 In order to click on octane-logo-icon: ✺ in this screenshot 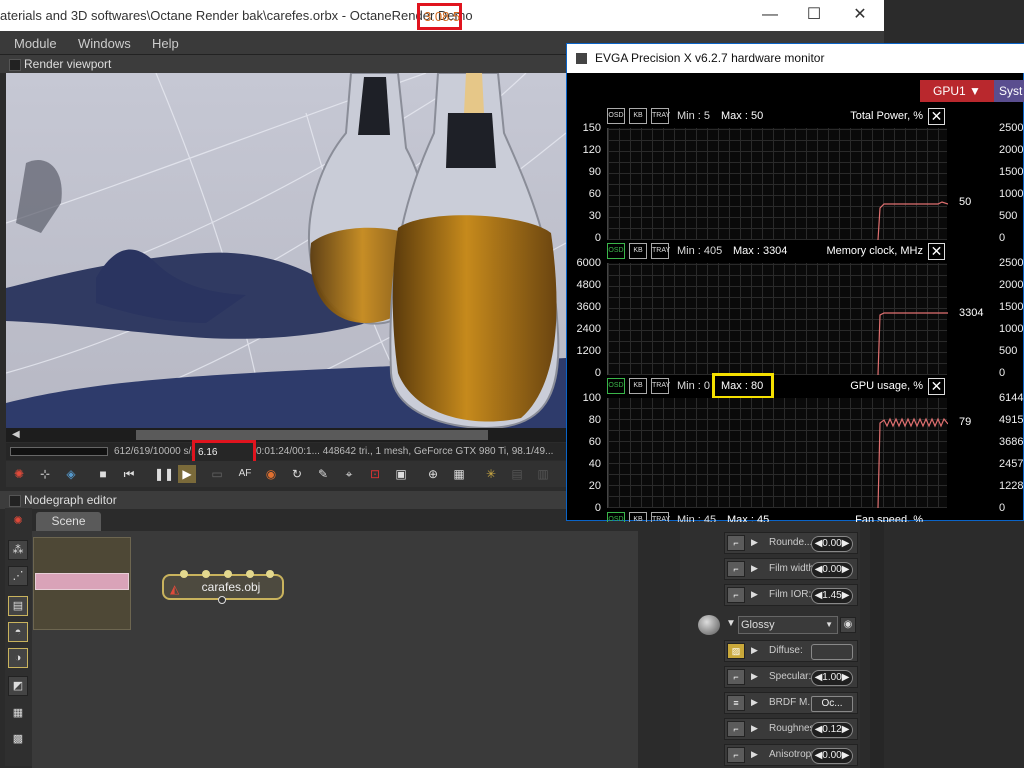, I will do `click(19, 474)`.